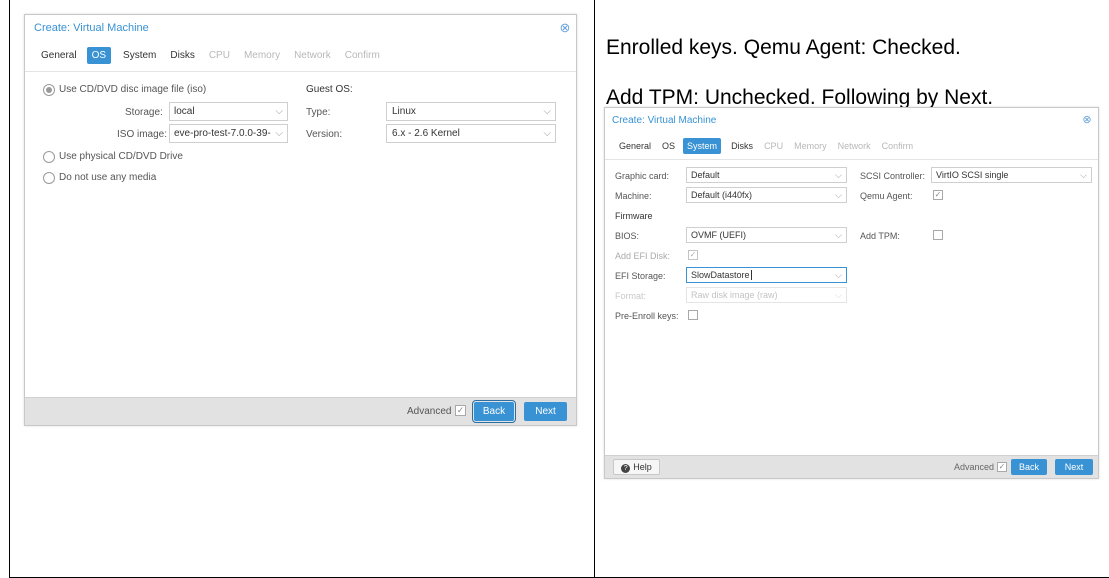 The image size is (1109, 578). I want to click on add-efi-disk-label: Add EFI Disk:, so click(643, 256).